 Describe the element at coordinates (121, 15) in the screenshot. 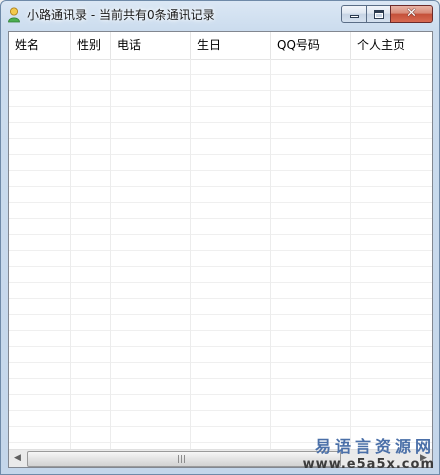

I see `window-title: 小路通讯录 - 当前共有0条通讯记录` at that location.